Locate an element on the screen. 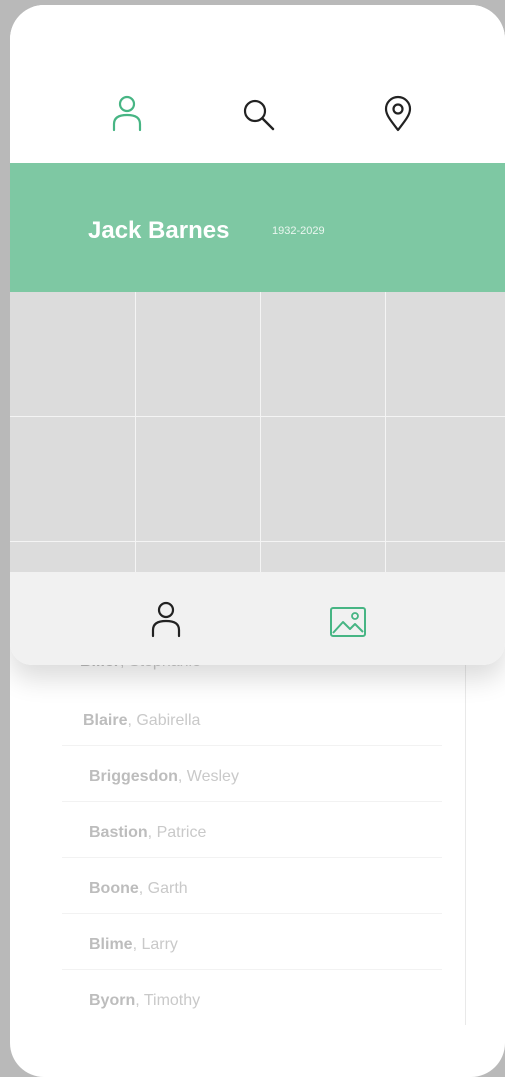 Image resolution: width=505 pixels, height=1077 pixels. list-item: Bastion, Patrice is located at coordinates (147, 835).